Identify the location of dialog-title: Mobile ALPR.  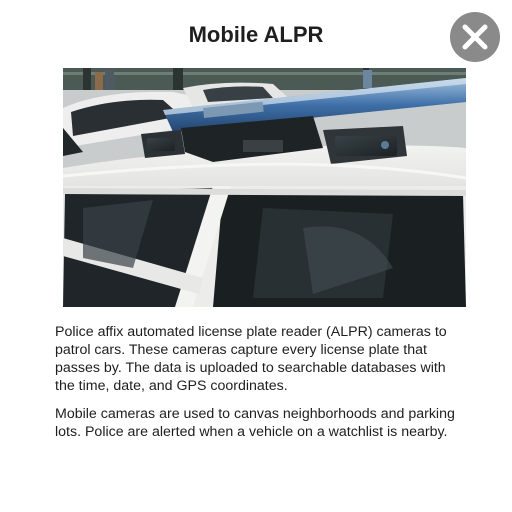
(256, 34).